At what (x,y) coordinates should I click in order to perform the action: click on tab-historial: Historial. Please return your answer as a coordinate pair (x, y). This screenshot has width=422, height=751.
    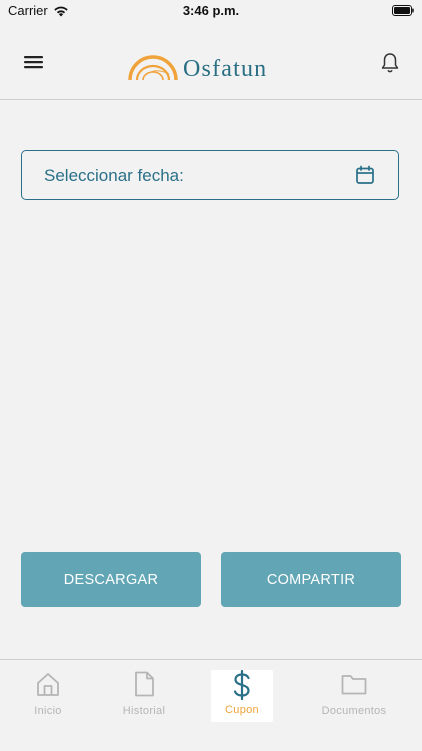
    Looking at the image, I should click on (144, 696).